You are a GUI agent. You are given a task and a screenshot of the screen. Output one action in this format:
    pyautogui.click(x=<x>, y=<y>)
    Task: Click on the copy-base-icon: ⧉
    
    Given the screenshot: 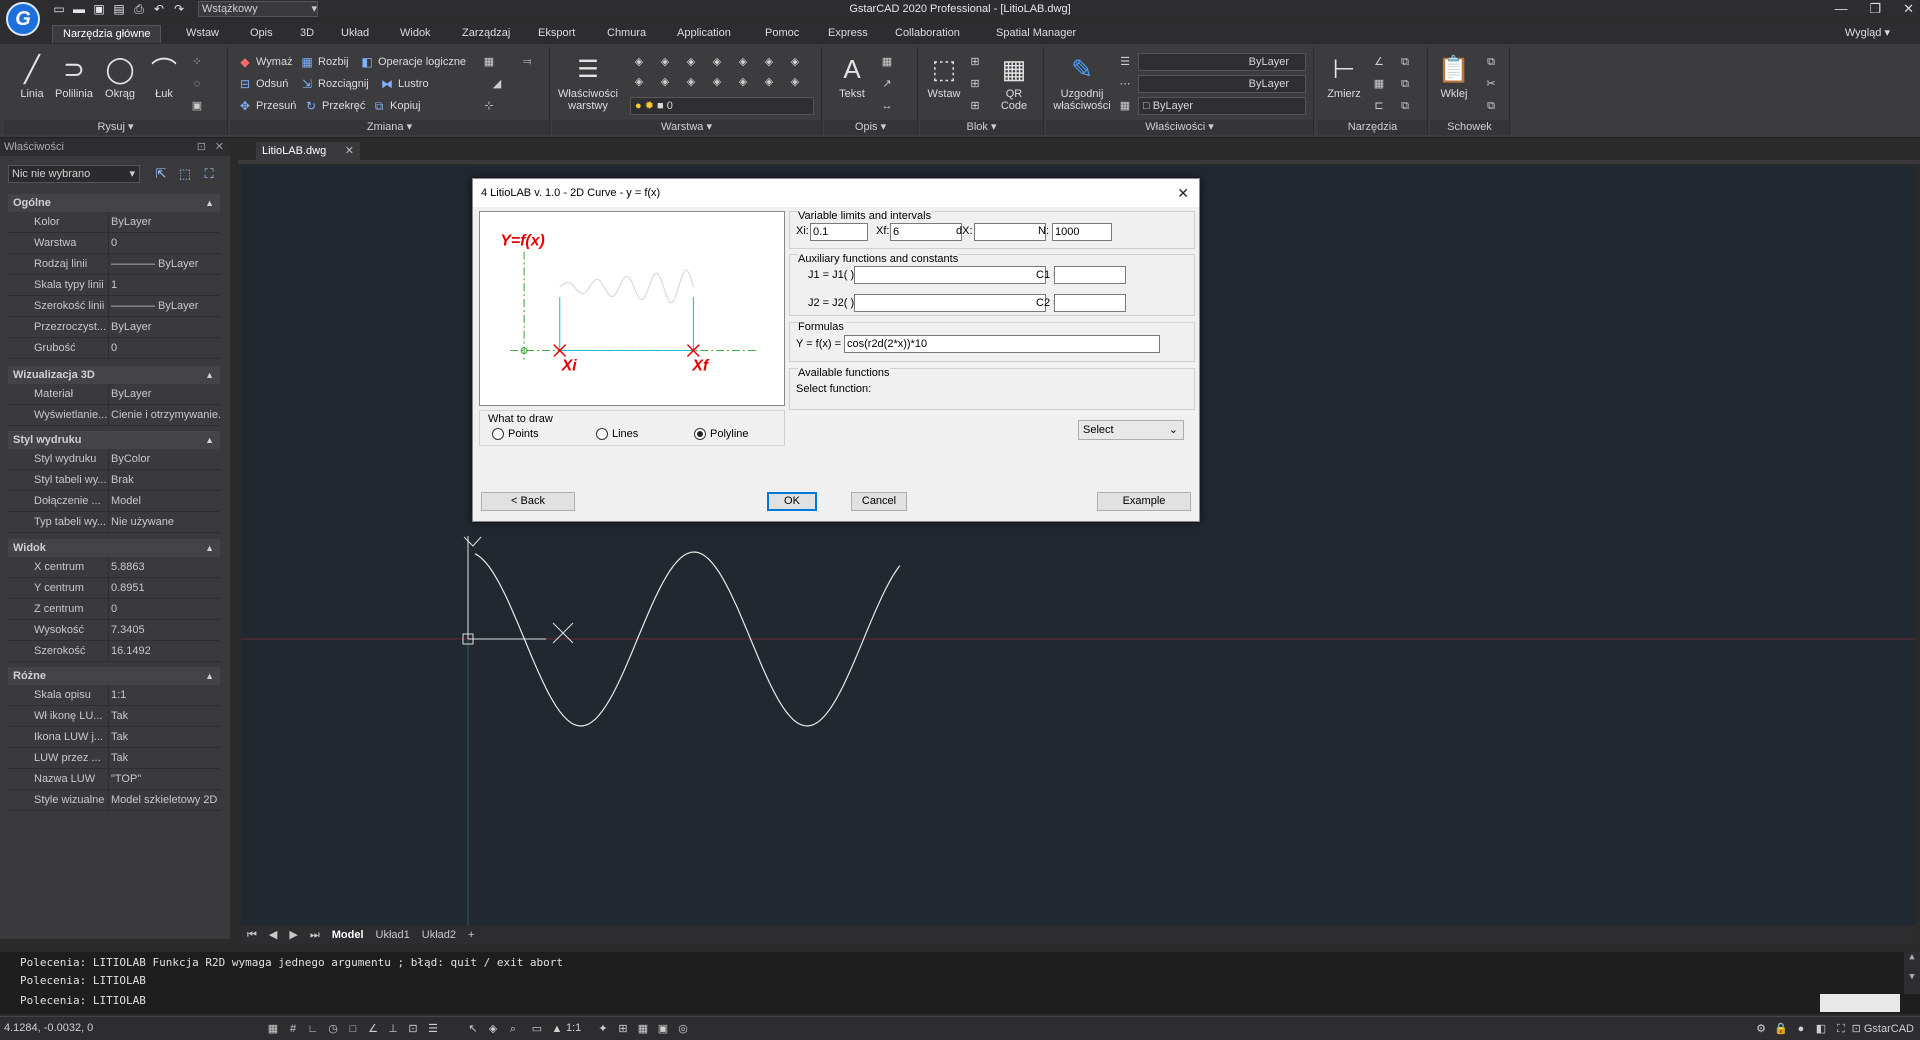 What is the action you would take?
    pyautogui.click(x=1491, y=106)
    